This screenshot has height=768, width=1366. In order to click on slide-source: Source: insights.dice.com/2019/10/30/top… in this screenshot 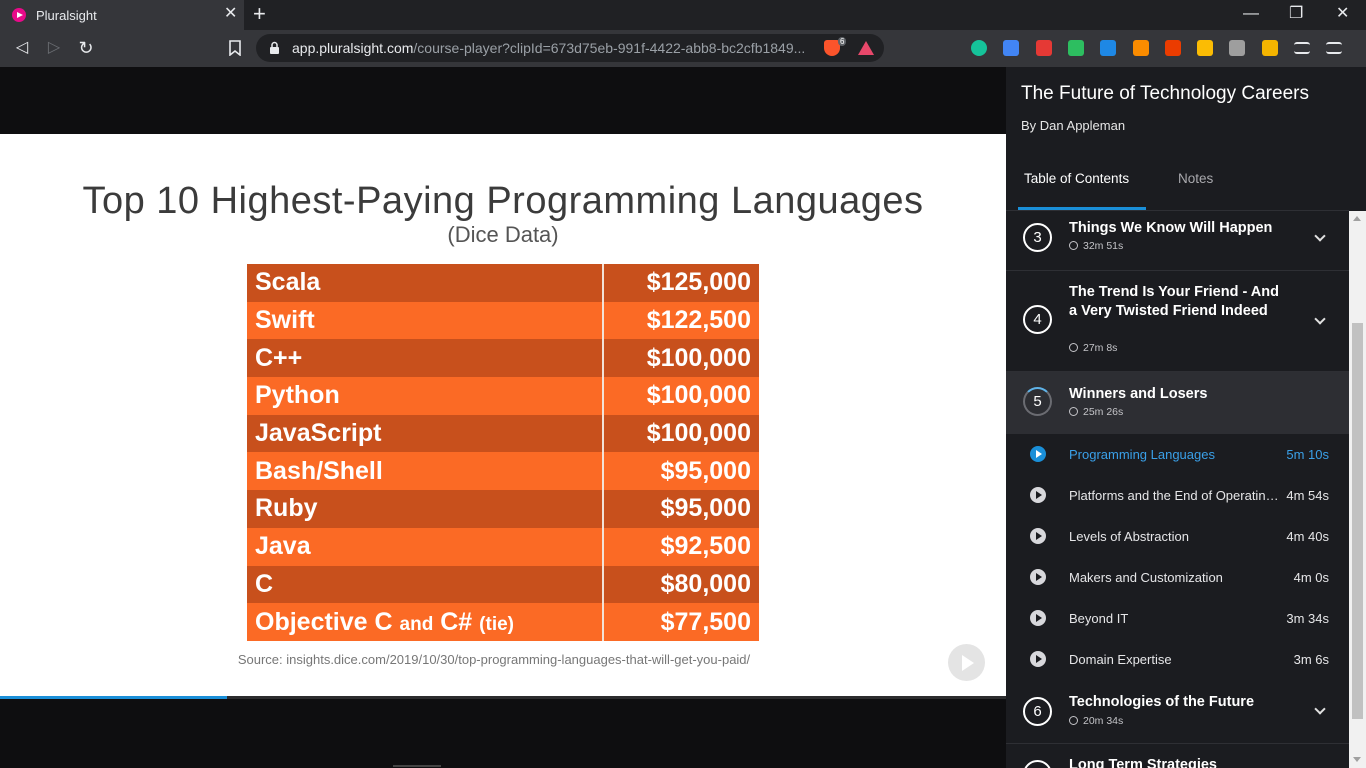, I will do `click(494, 659)`.